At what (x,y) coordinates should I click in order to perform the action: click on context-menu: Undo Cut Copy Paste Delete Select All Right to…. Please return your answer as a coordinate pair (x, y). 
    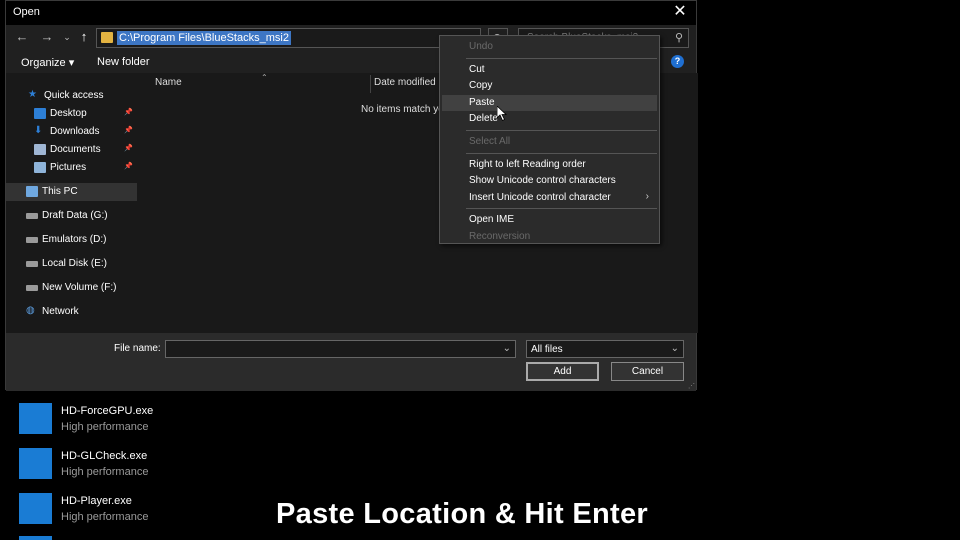
    Looking at the image, I should click on (549, 139).